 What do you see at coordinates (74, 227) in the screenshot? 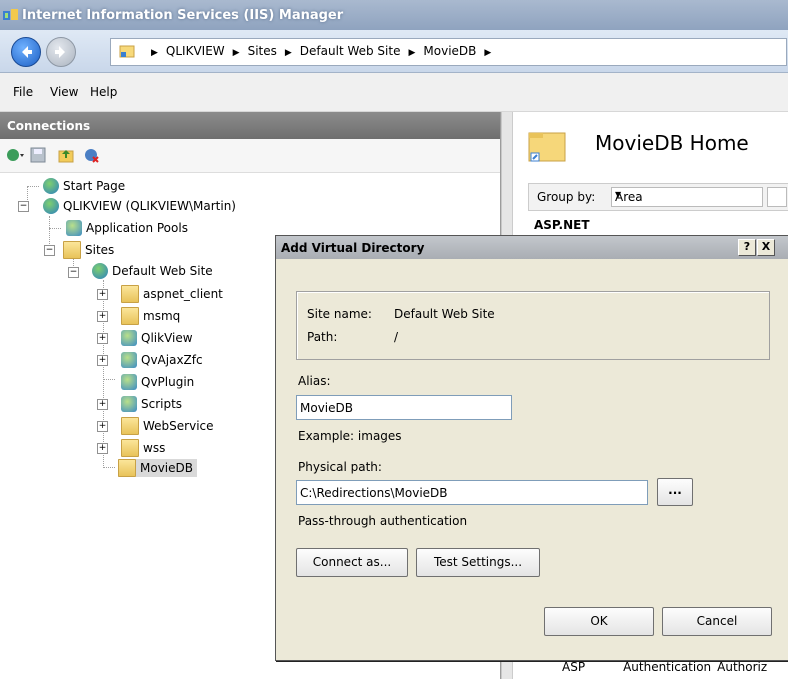
I see `application-pools-icon` at bounding box center [74, 227].